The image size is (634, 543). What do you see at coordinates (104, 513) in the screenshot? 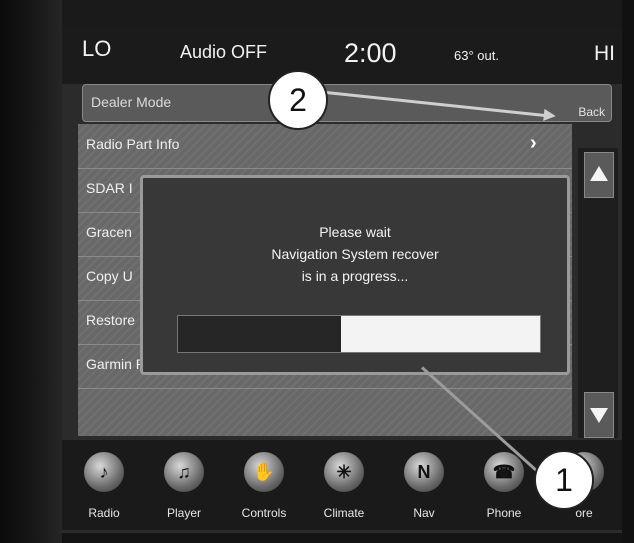
I see `nav-label: Radio` at bounding box center [104, 513].